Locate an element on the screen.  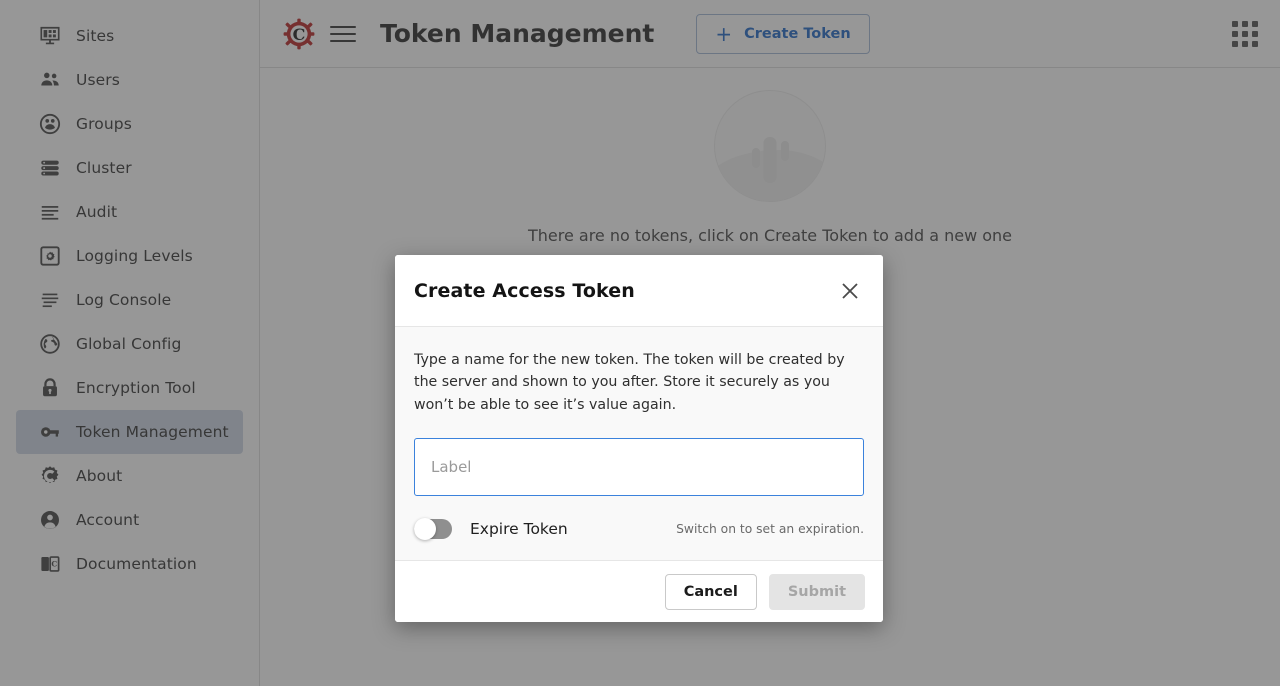
expire-token-label: Expire Token is located at coordinates (519, 529).